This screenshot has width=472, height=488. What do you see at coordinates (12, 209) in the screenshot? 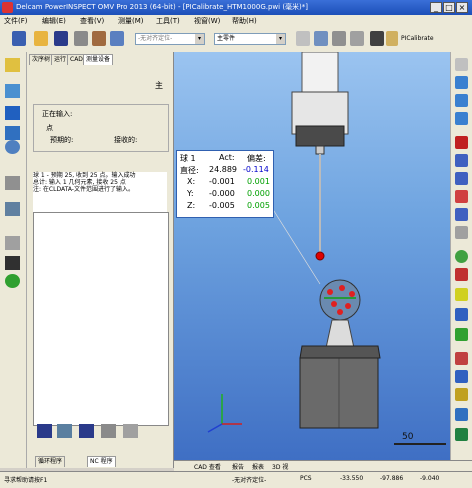
I see `distance-icon` at bounding box center [12, 209].